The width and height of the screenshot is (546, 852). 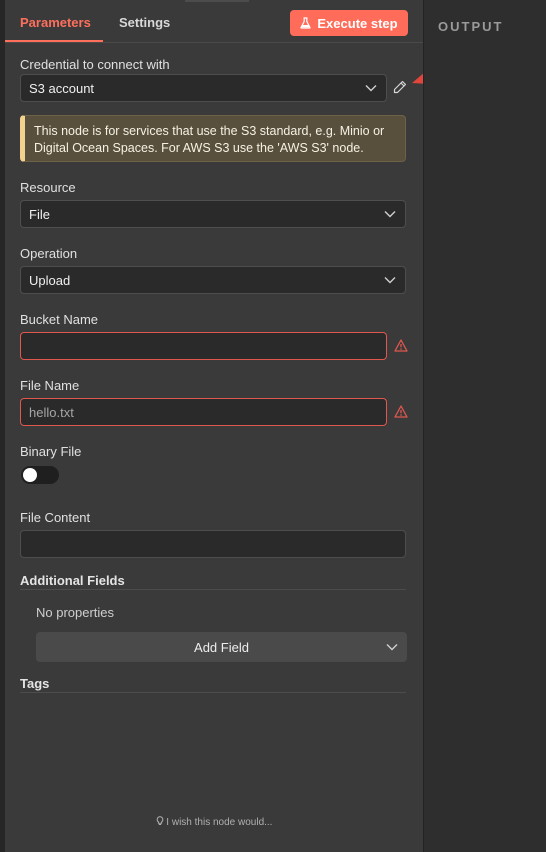 What do you see at coordinates (306, 23) in the screenshot?
I see `flask-icon` at bounding box center [306, 23].